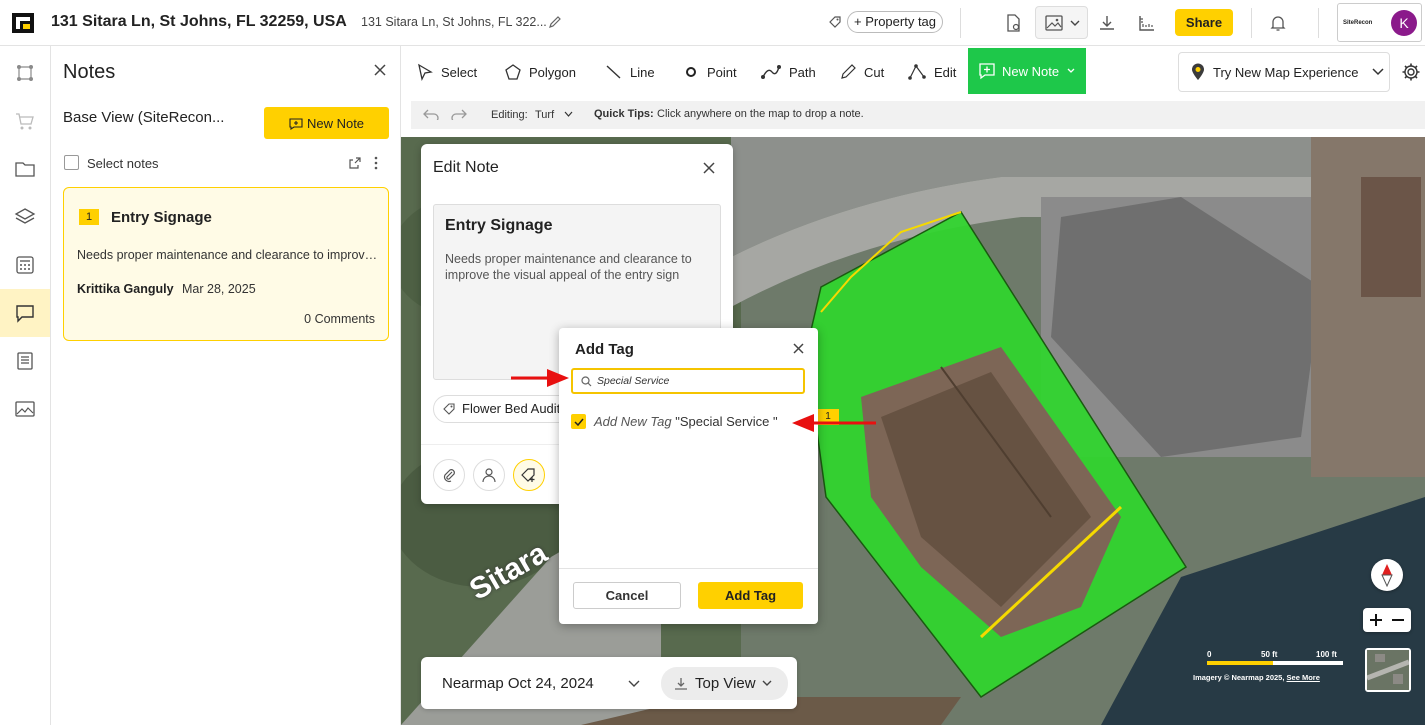 Image resolution: width=1425 pixels, height=725 pixels. What do you see at coordinates (376, 163) in the screenshot?
I see `more-vertical-icon` at bounding box center [376, 163].